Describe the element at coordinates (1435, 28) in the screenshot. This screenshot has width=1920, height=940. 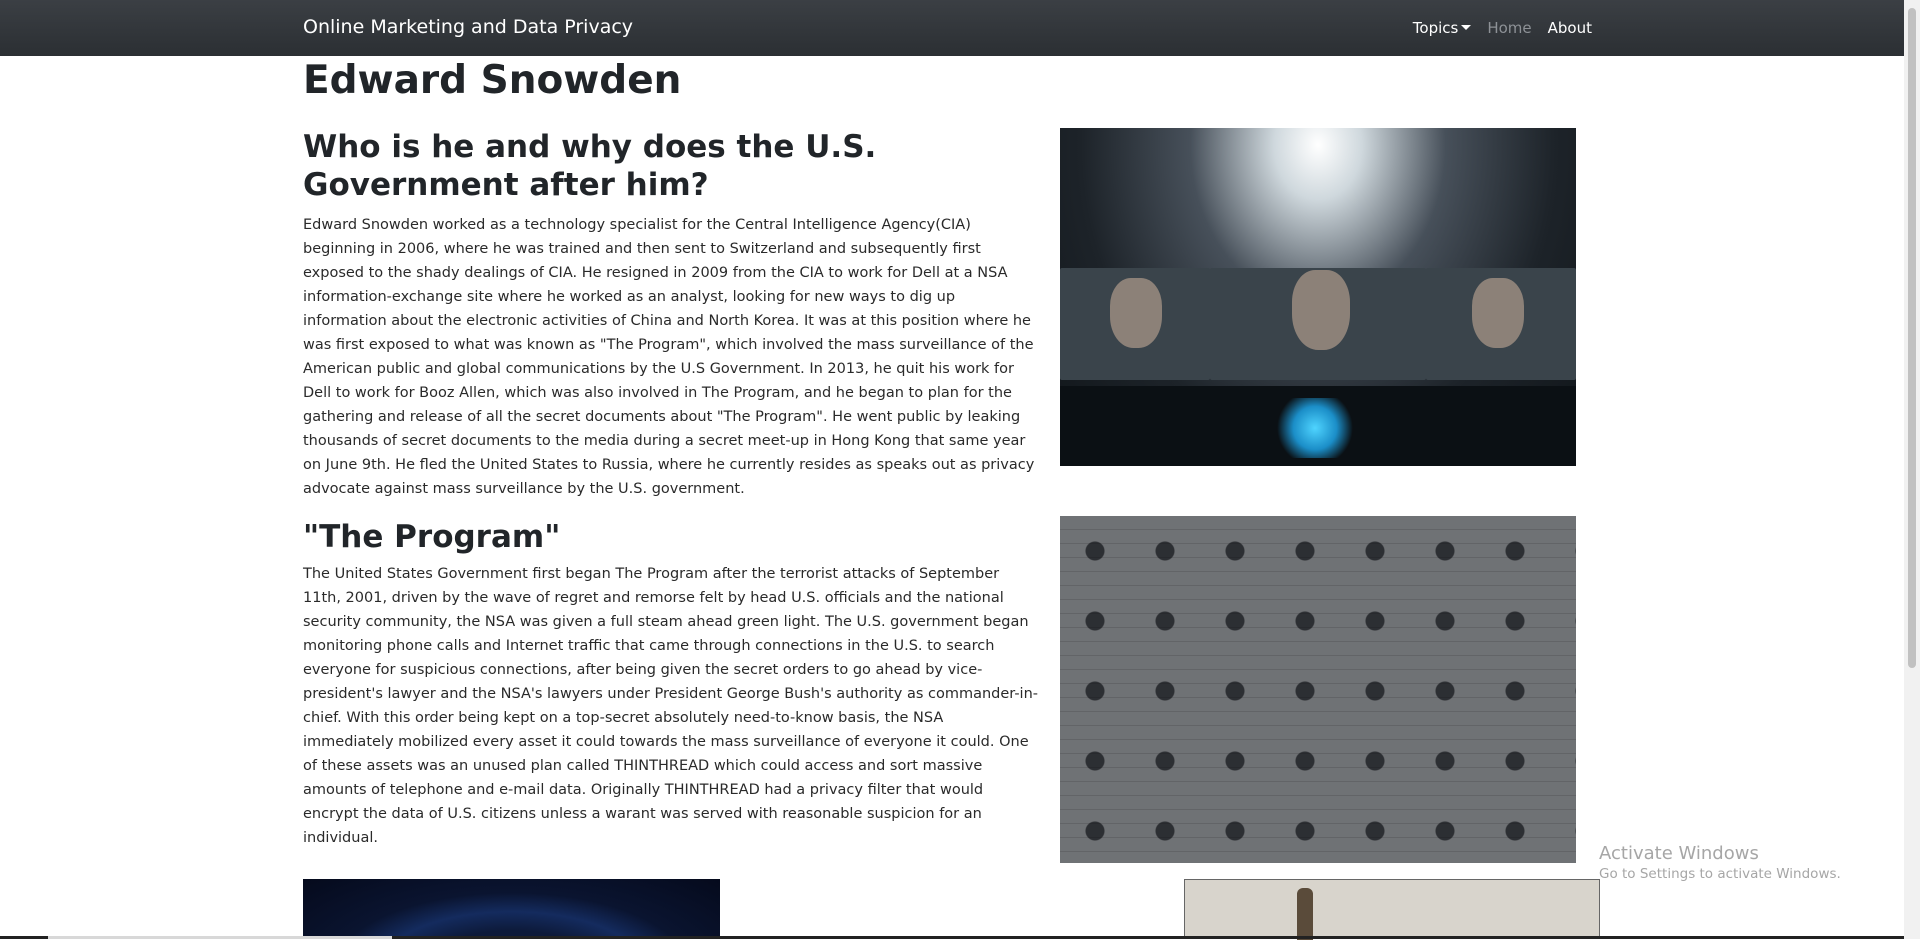
I see `nav-topics-label: Topics` at that location.